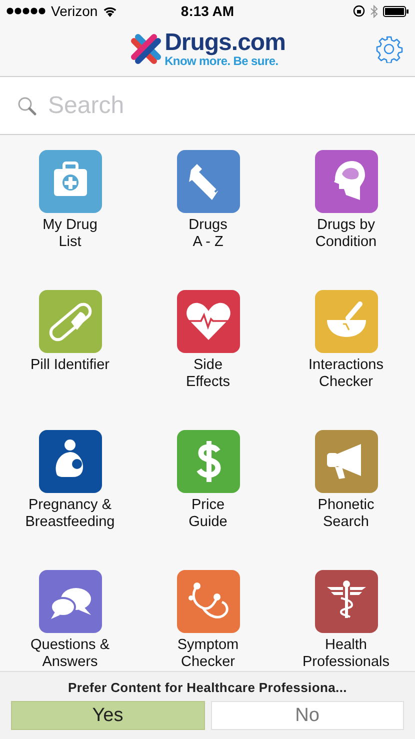 The image size is (415, 739). I want to click on wifi-icon, so click(109, 11).